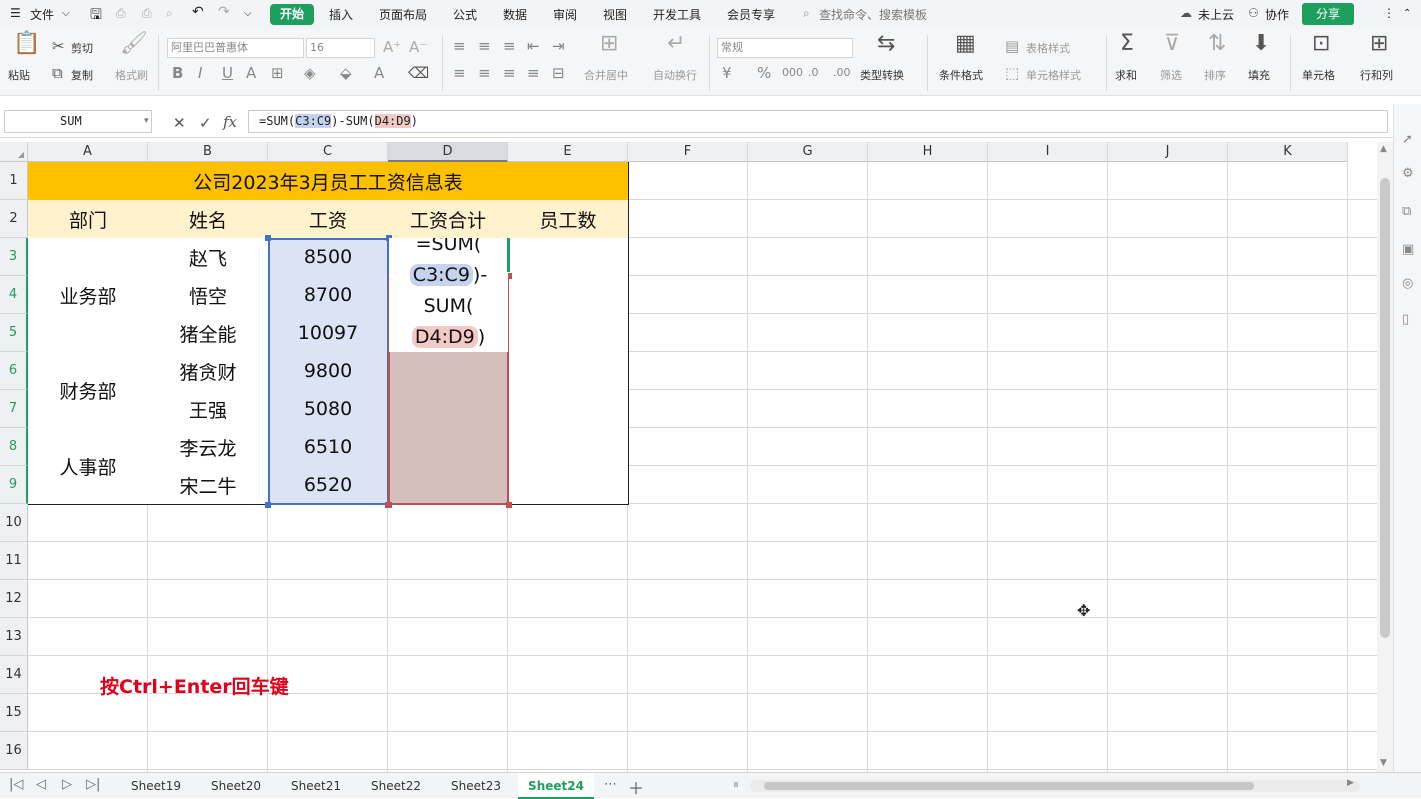 The width and height of the screenshot is (1421, 799). Describe the element at coordinates (1407, 283) in the screenshot. I see `location-icon: ◎` at that location.